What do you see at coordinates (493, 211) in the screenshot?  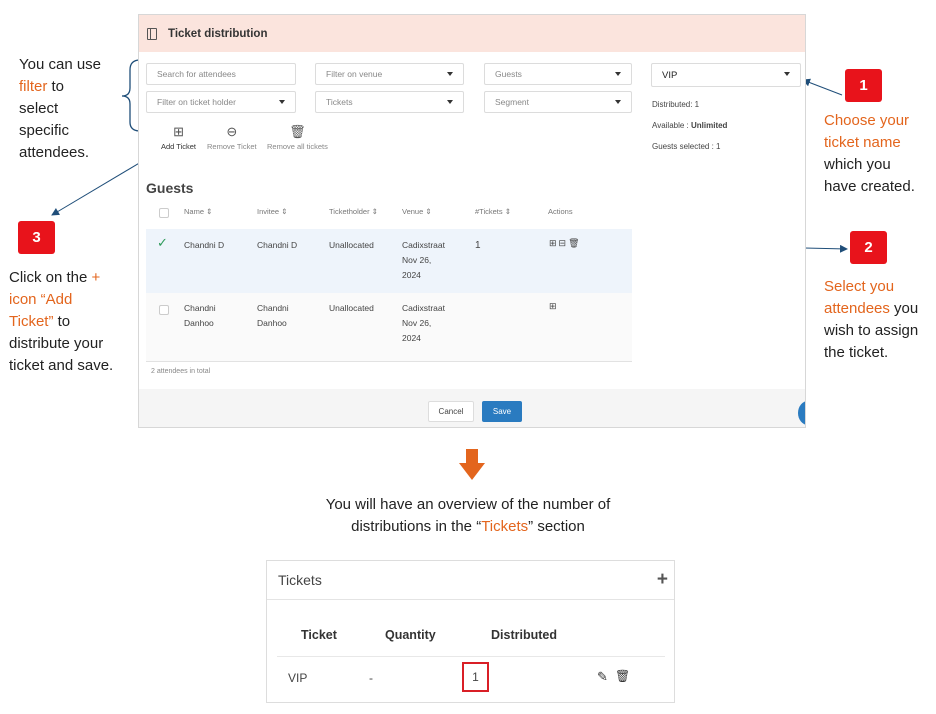 I see `col-tickets: #Tickets ⇕` at bounding box center [493, 211].